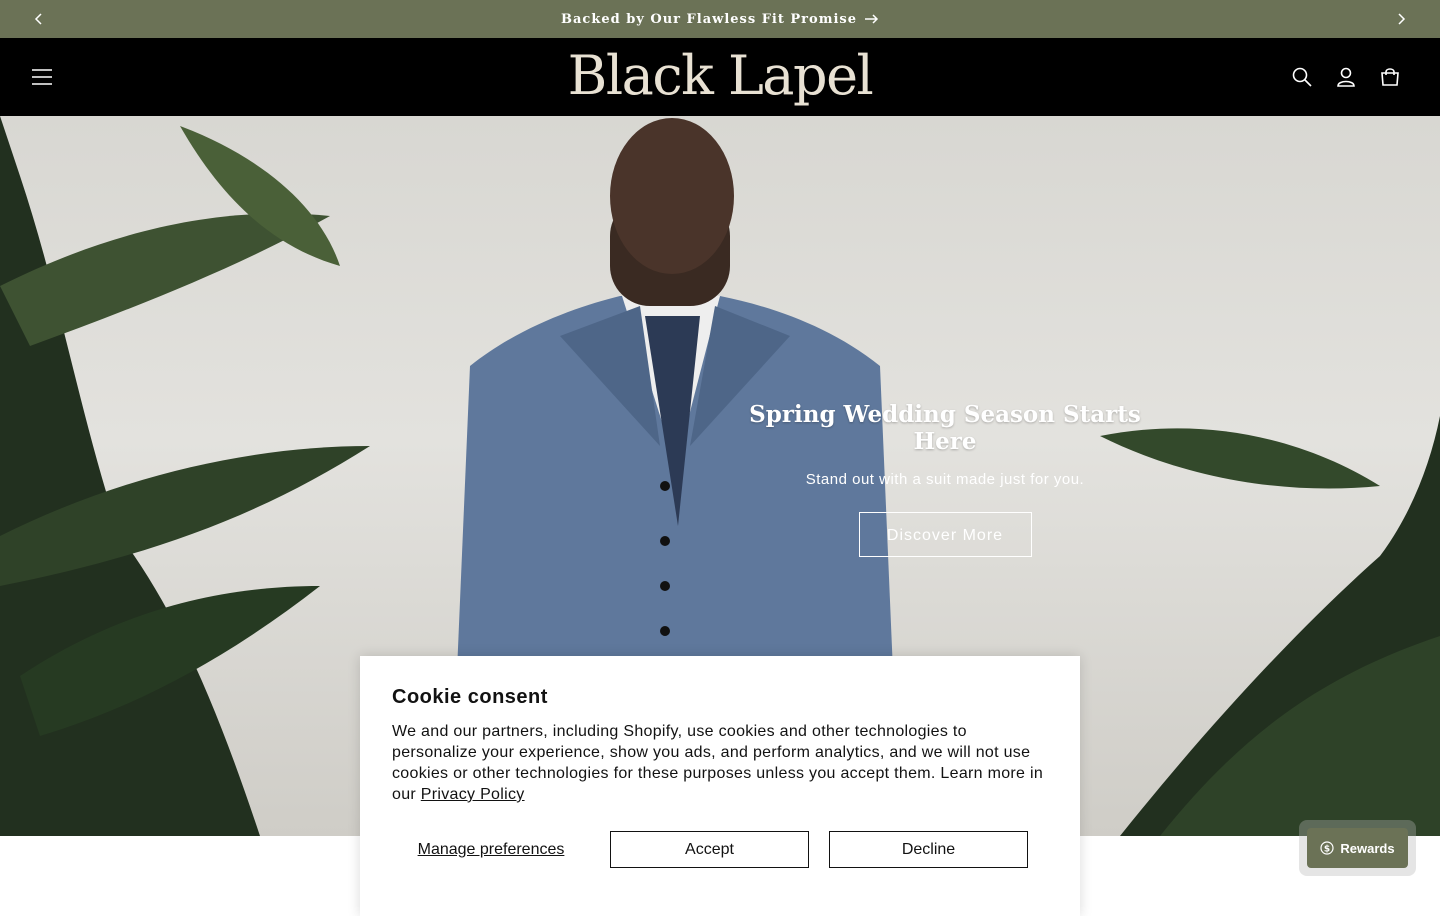 The image size is (1440, 916). I want to click on cart-button, so click(1390, 77).